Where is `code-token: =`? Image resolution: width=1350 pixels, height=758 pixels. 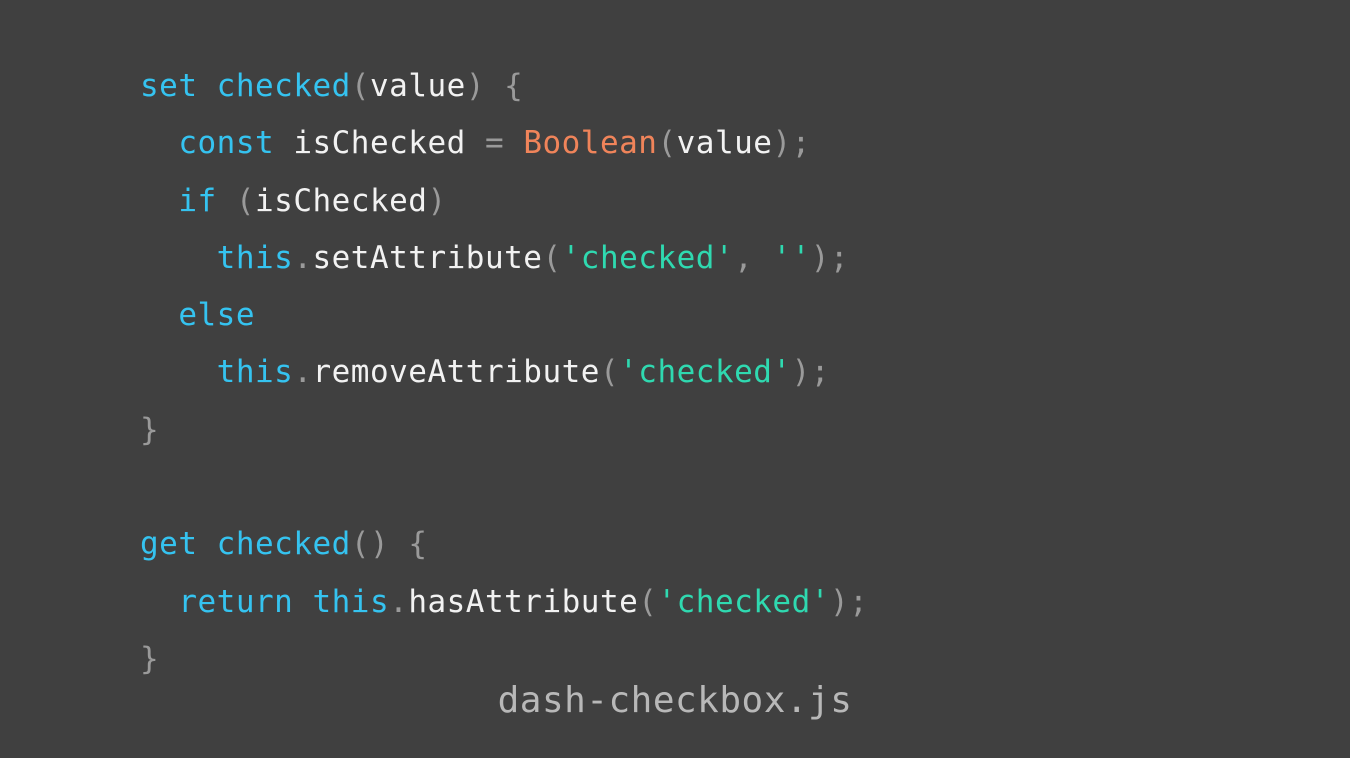
code-token: = is located at coordinates (494, 143).